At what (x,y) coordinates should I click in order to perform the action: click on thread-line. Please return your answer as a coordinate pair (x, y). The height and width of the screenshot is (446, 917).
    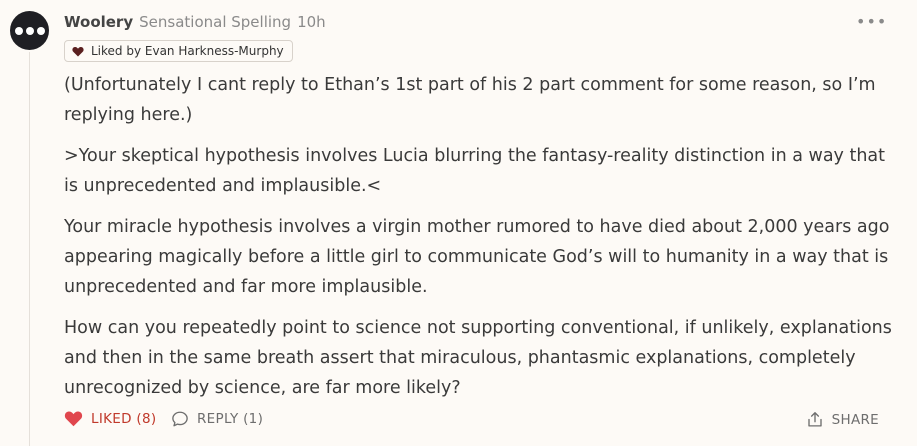
    Looking at the image, I should click on (29, 249).